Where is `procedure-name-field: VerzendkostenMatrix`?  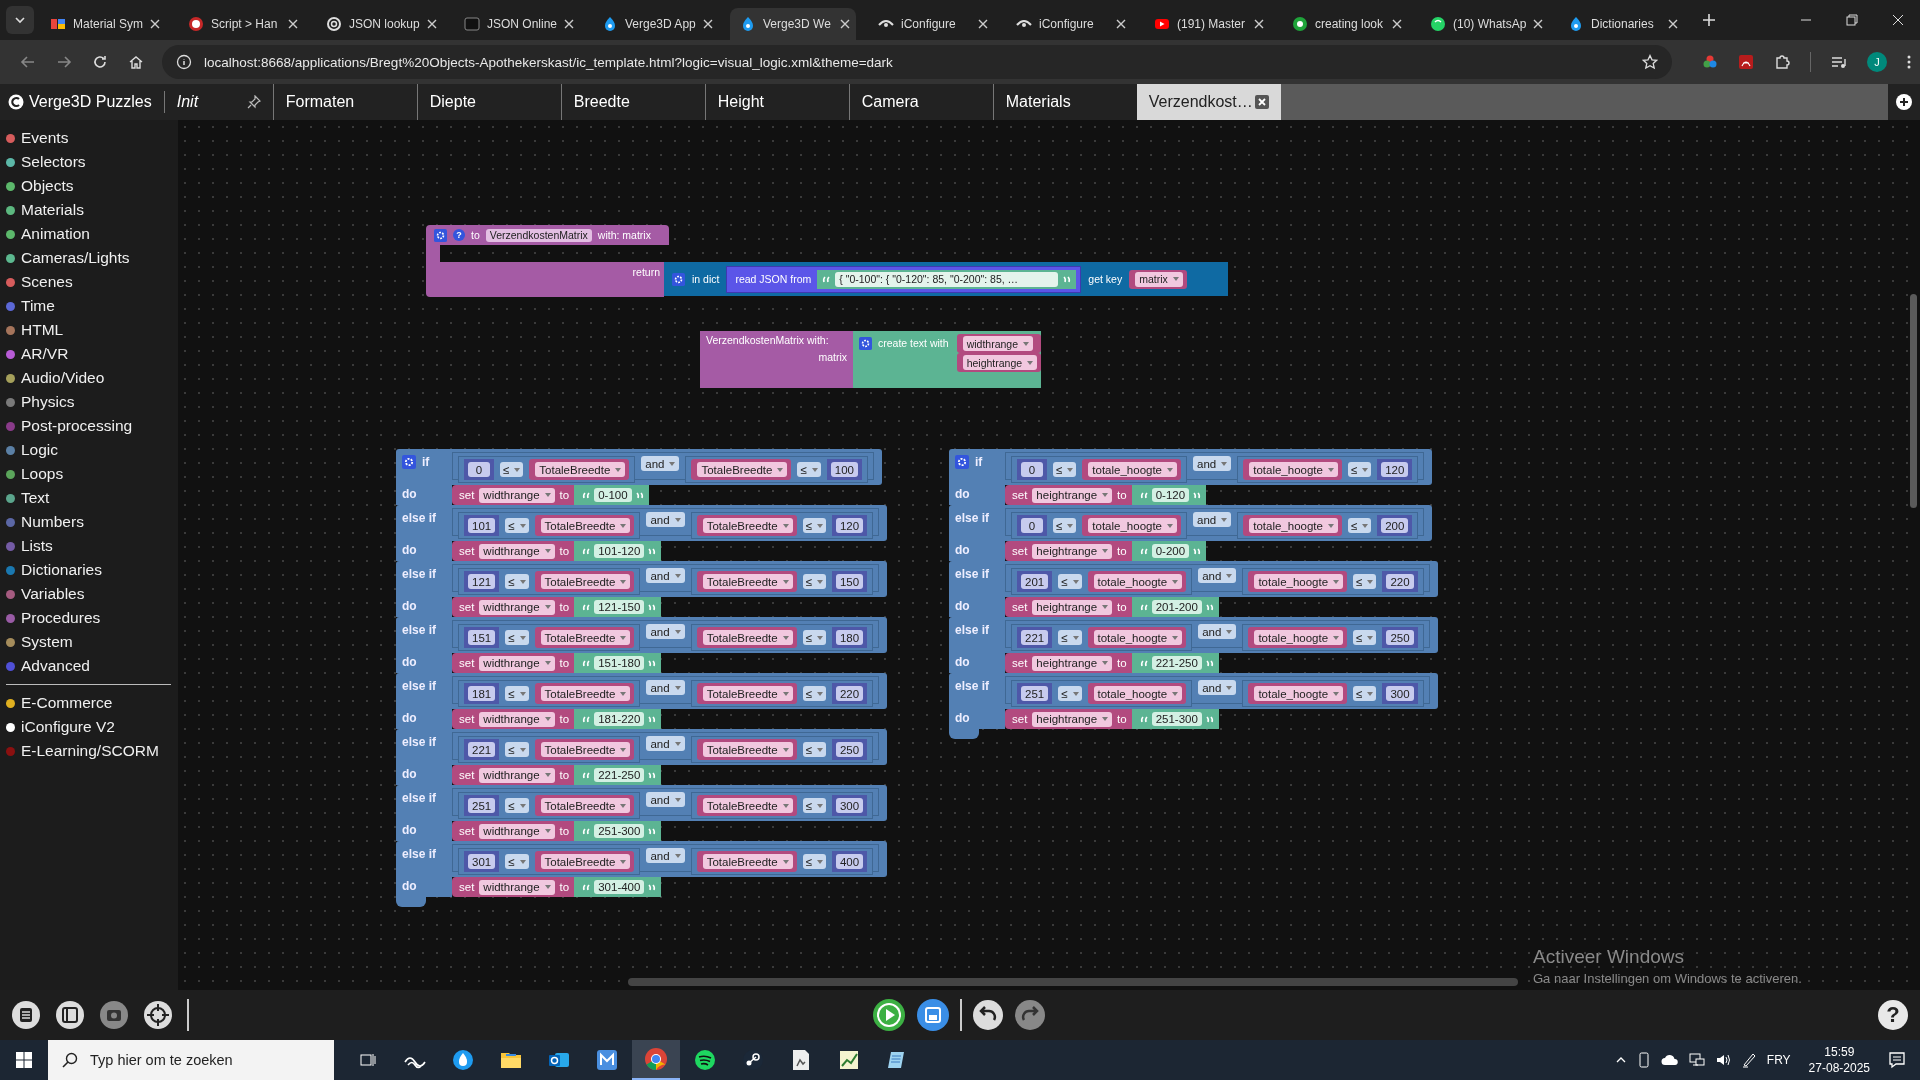
procedure-name-field: VerzendkostenMatrix is located at coordinates (538, 235).